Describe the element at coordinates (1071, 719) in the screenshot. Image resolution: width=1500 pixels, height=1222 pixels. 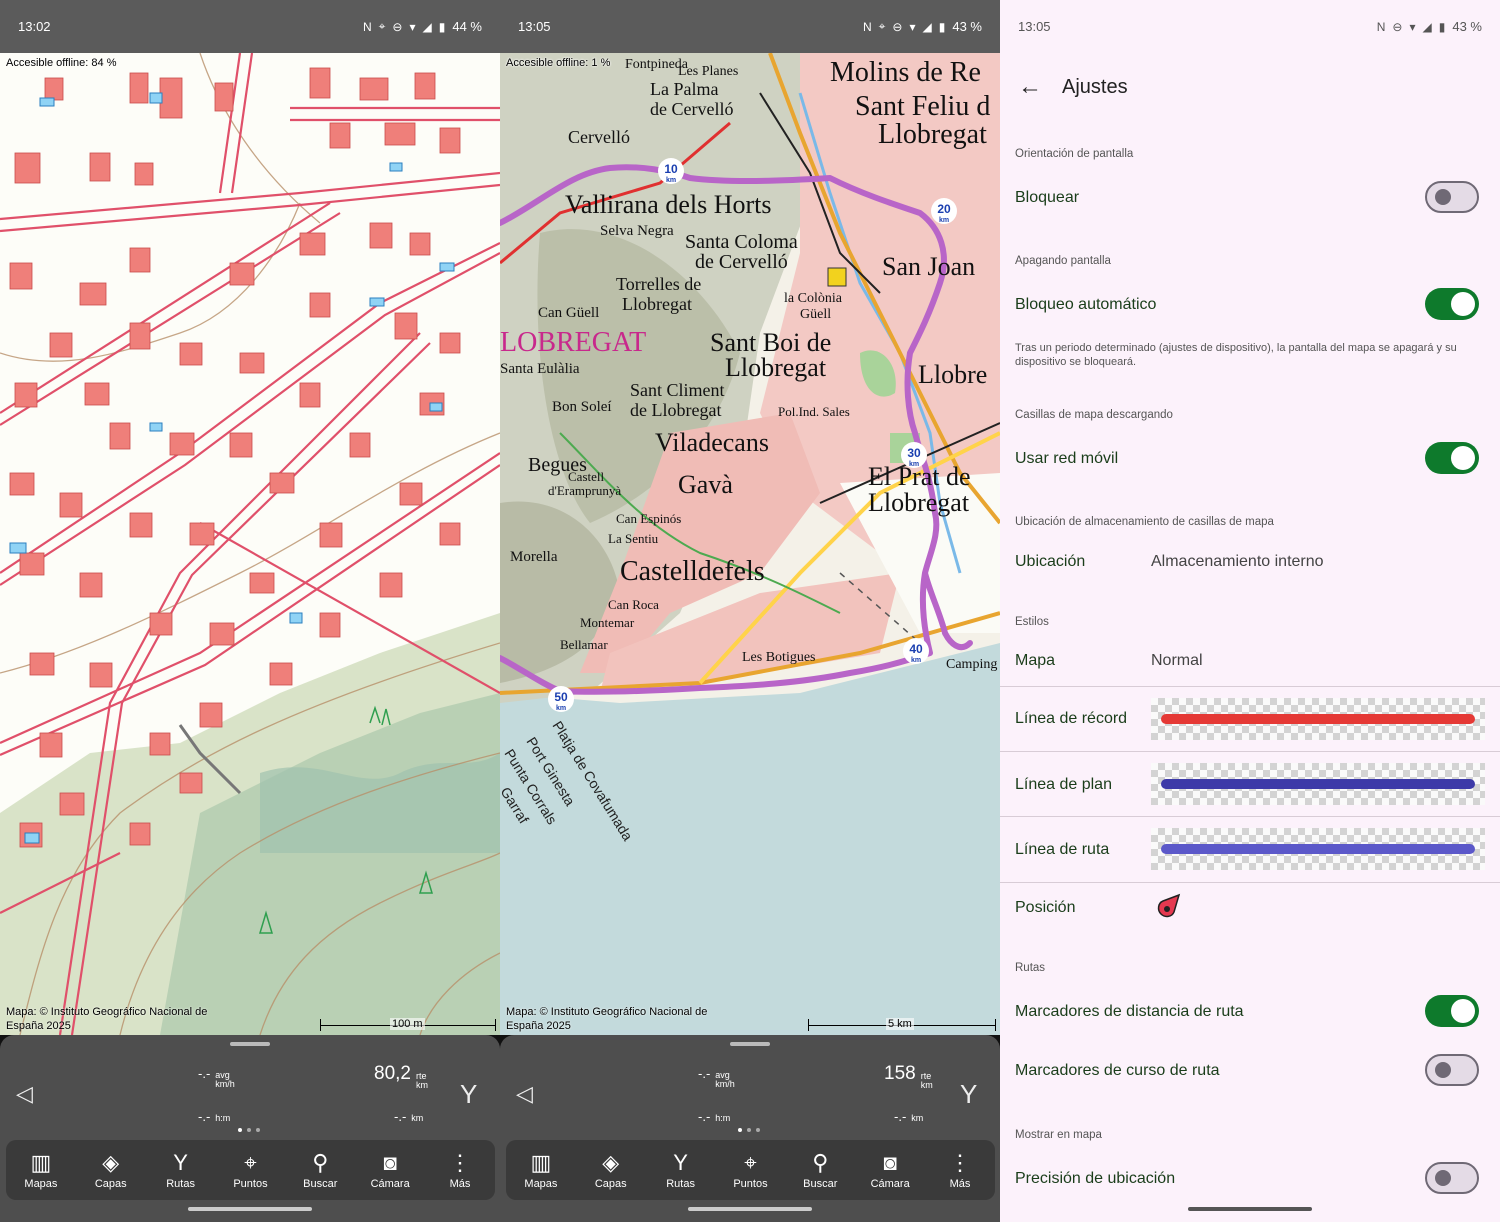
I see `setting-record-line-label: Línea de récord` at that location.